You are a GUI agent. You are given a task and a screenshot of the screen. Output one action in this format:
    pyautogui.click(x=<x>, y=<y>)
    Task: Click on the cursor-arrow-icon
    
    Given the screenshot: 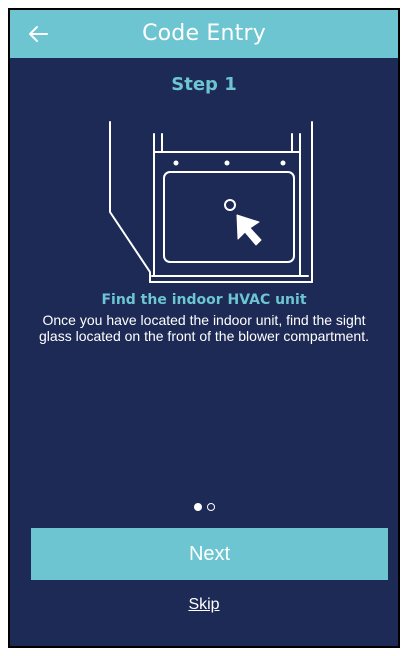 What is the action you would take?
    pyautogui.click(x=249, y=230)
    